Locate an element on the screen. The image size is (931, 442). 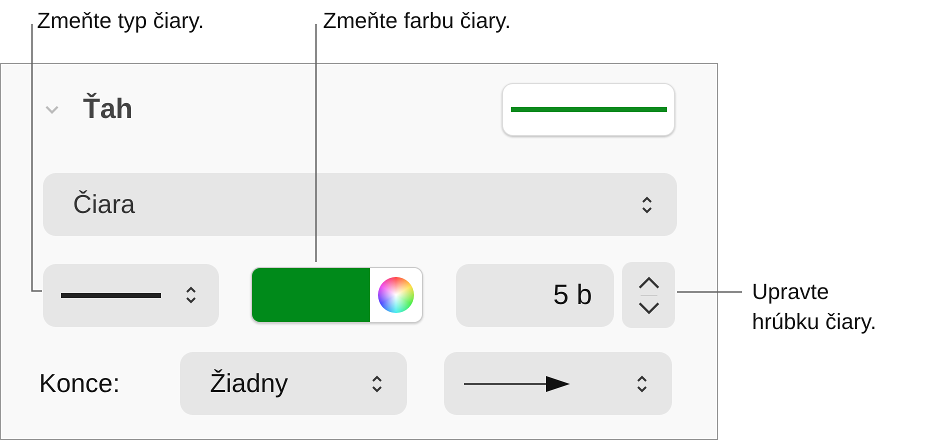
line-style-popup is located at coordinates (131, 295).